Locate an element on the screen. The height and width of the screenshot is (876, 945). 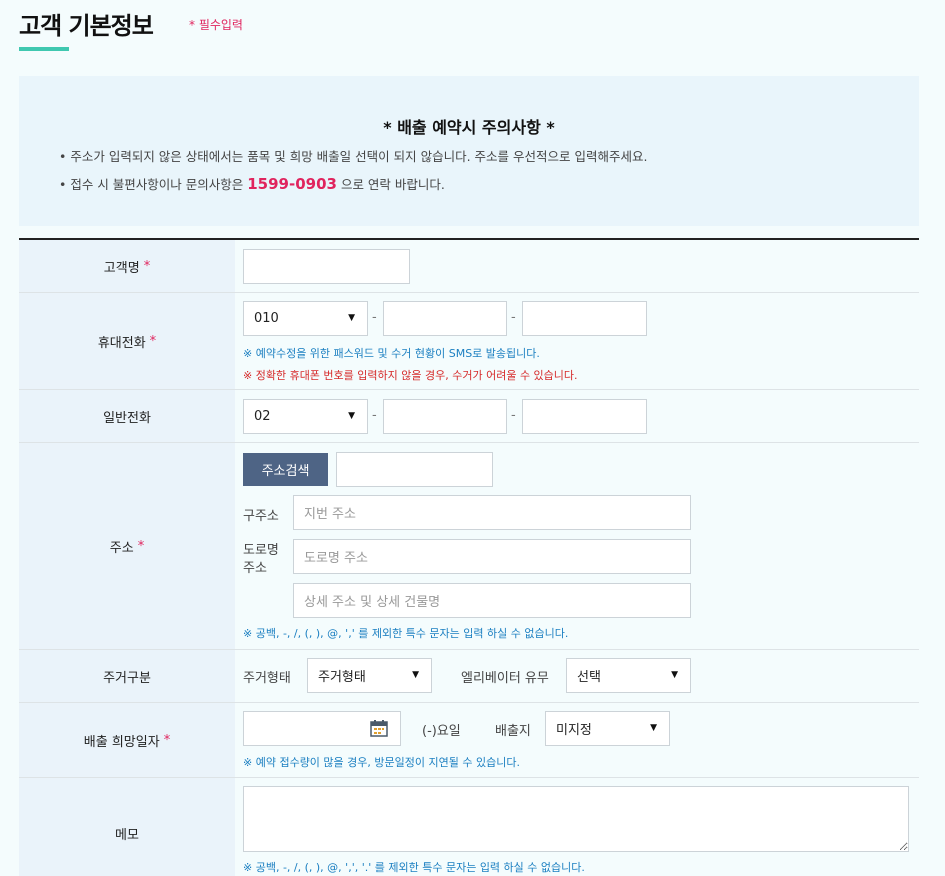
elevator-label: 엘리베이터 유무 is located at coordinates (505, 678).